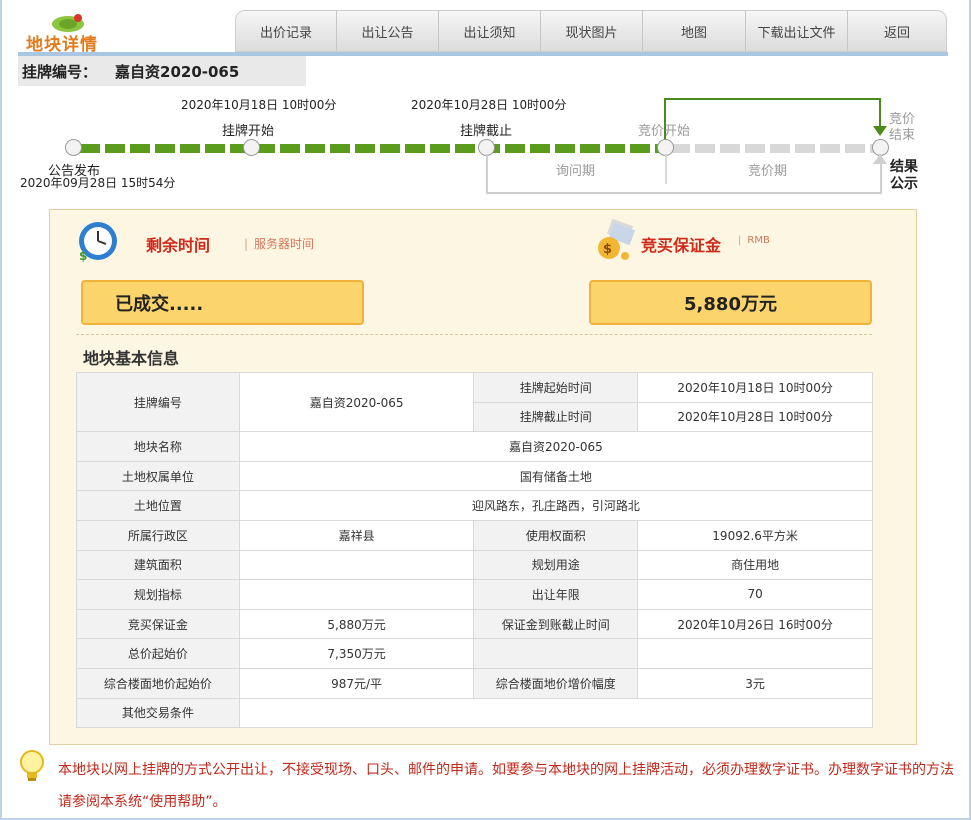  I want to click on arrow-down-icon, so click(880, 131).